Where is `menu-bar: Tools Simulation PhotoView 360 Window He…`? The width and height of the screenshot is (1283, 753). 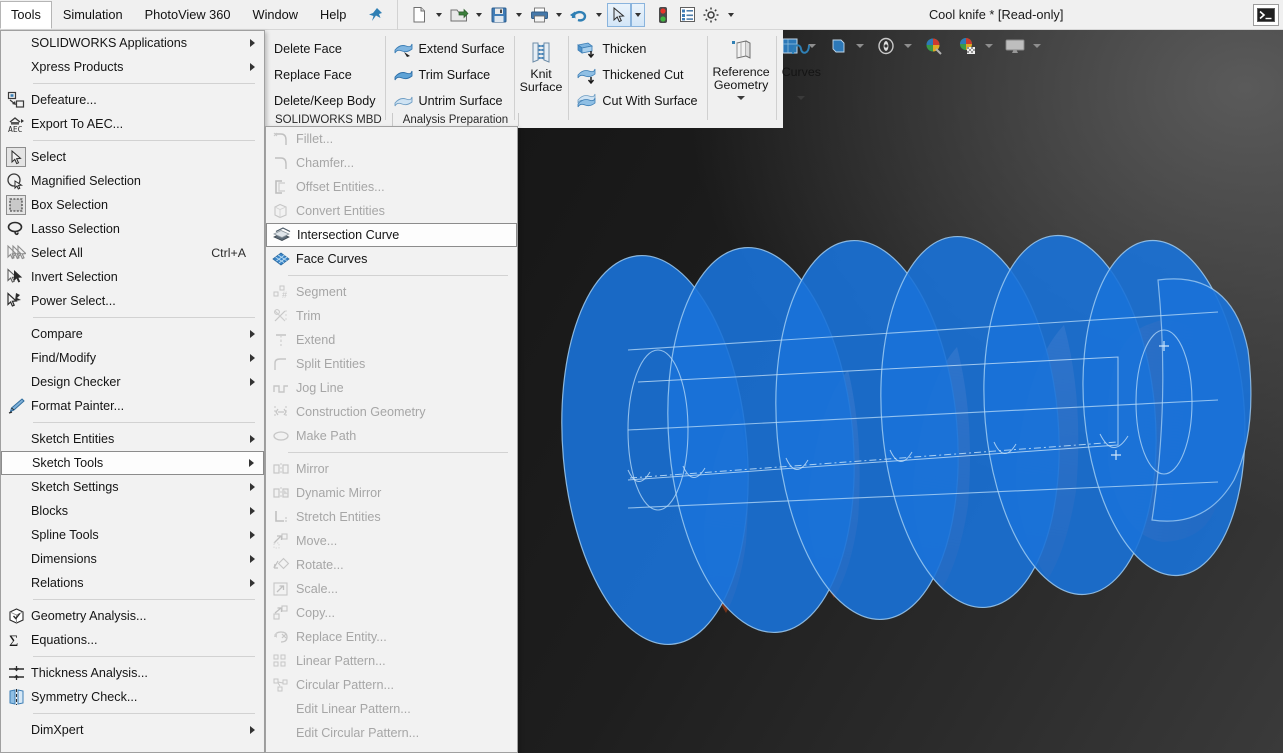
menu-bar: Tools Simulation PhotoView 360 Window He… is located at coordinates (178, 15).